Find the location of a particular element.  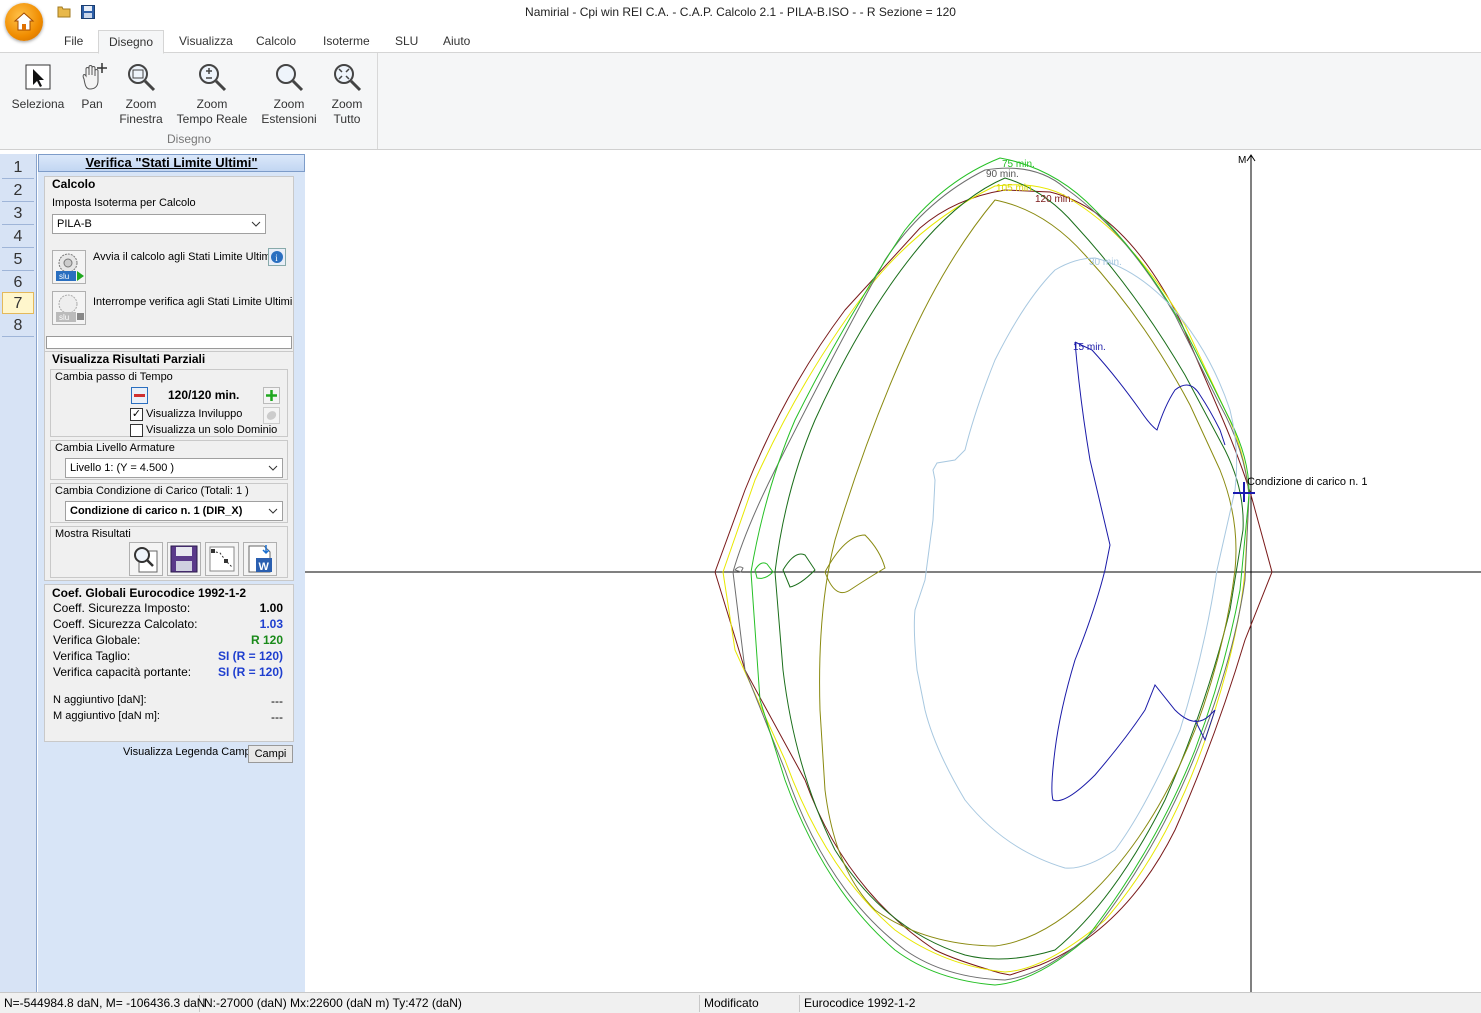

slu-stop-text: slu is located at coordinates (64, 317).